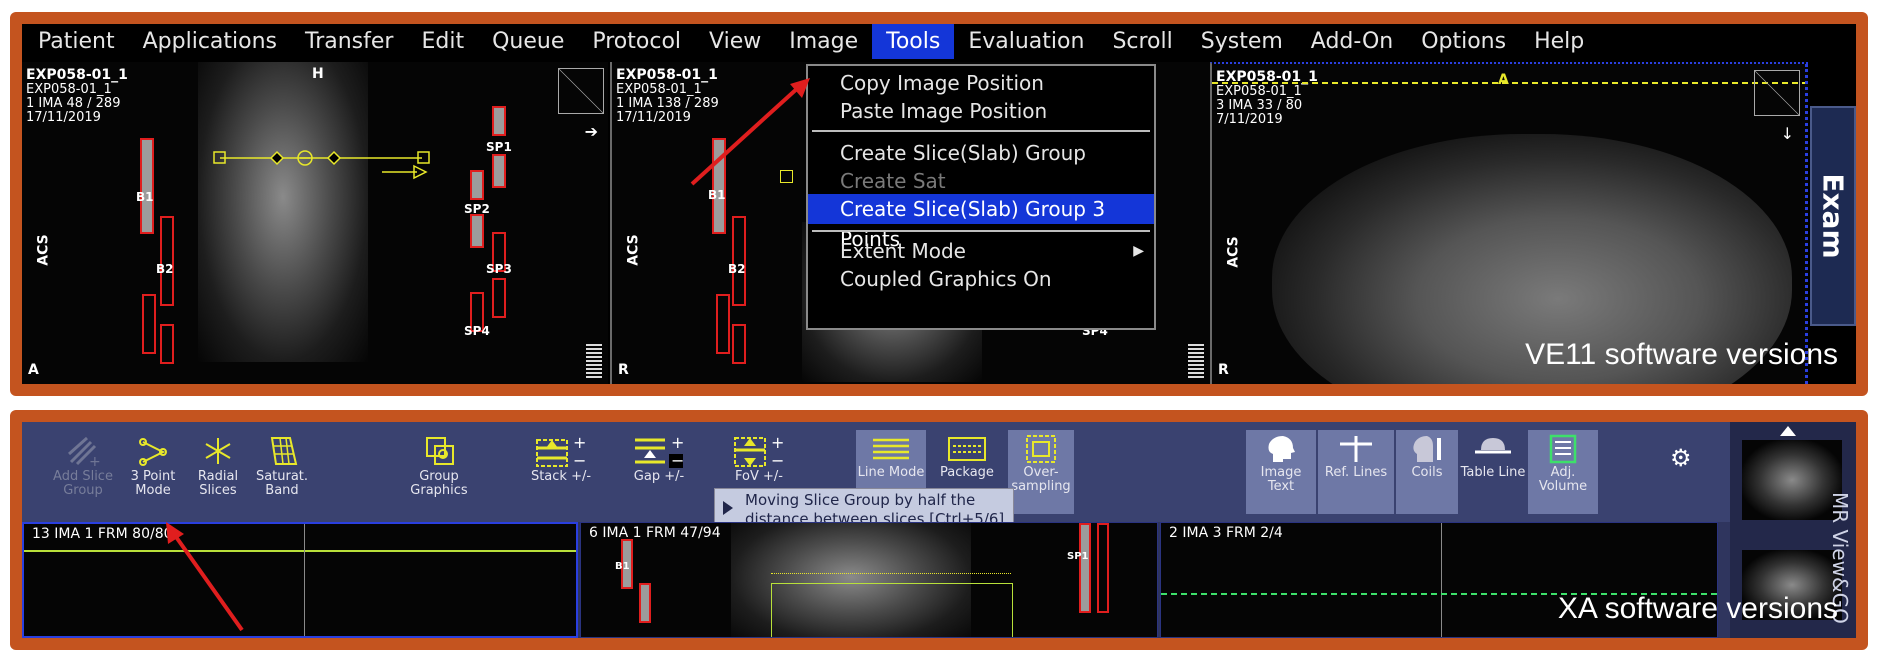  I want to click on menu-help: Help, so click(1559, 41).